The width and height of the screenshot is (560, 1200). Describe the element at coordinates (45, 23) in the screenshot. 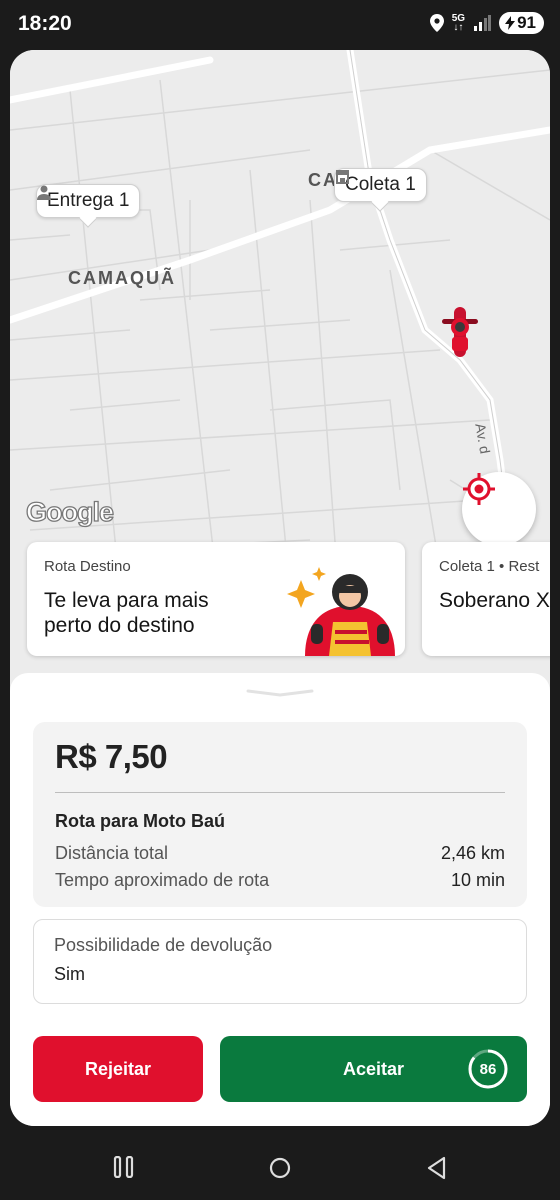

I see `status-time: 18:20` at that location.